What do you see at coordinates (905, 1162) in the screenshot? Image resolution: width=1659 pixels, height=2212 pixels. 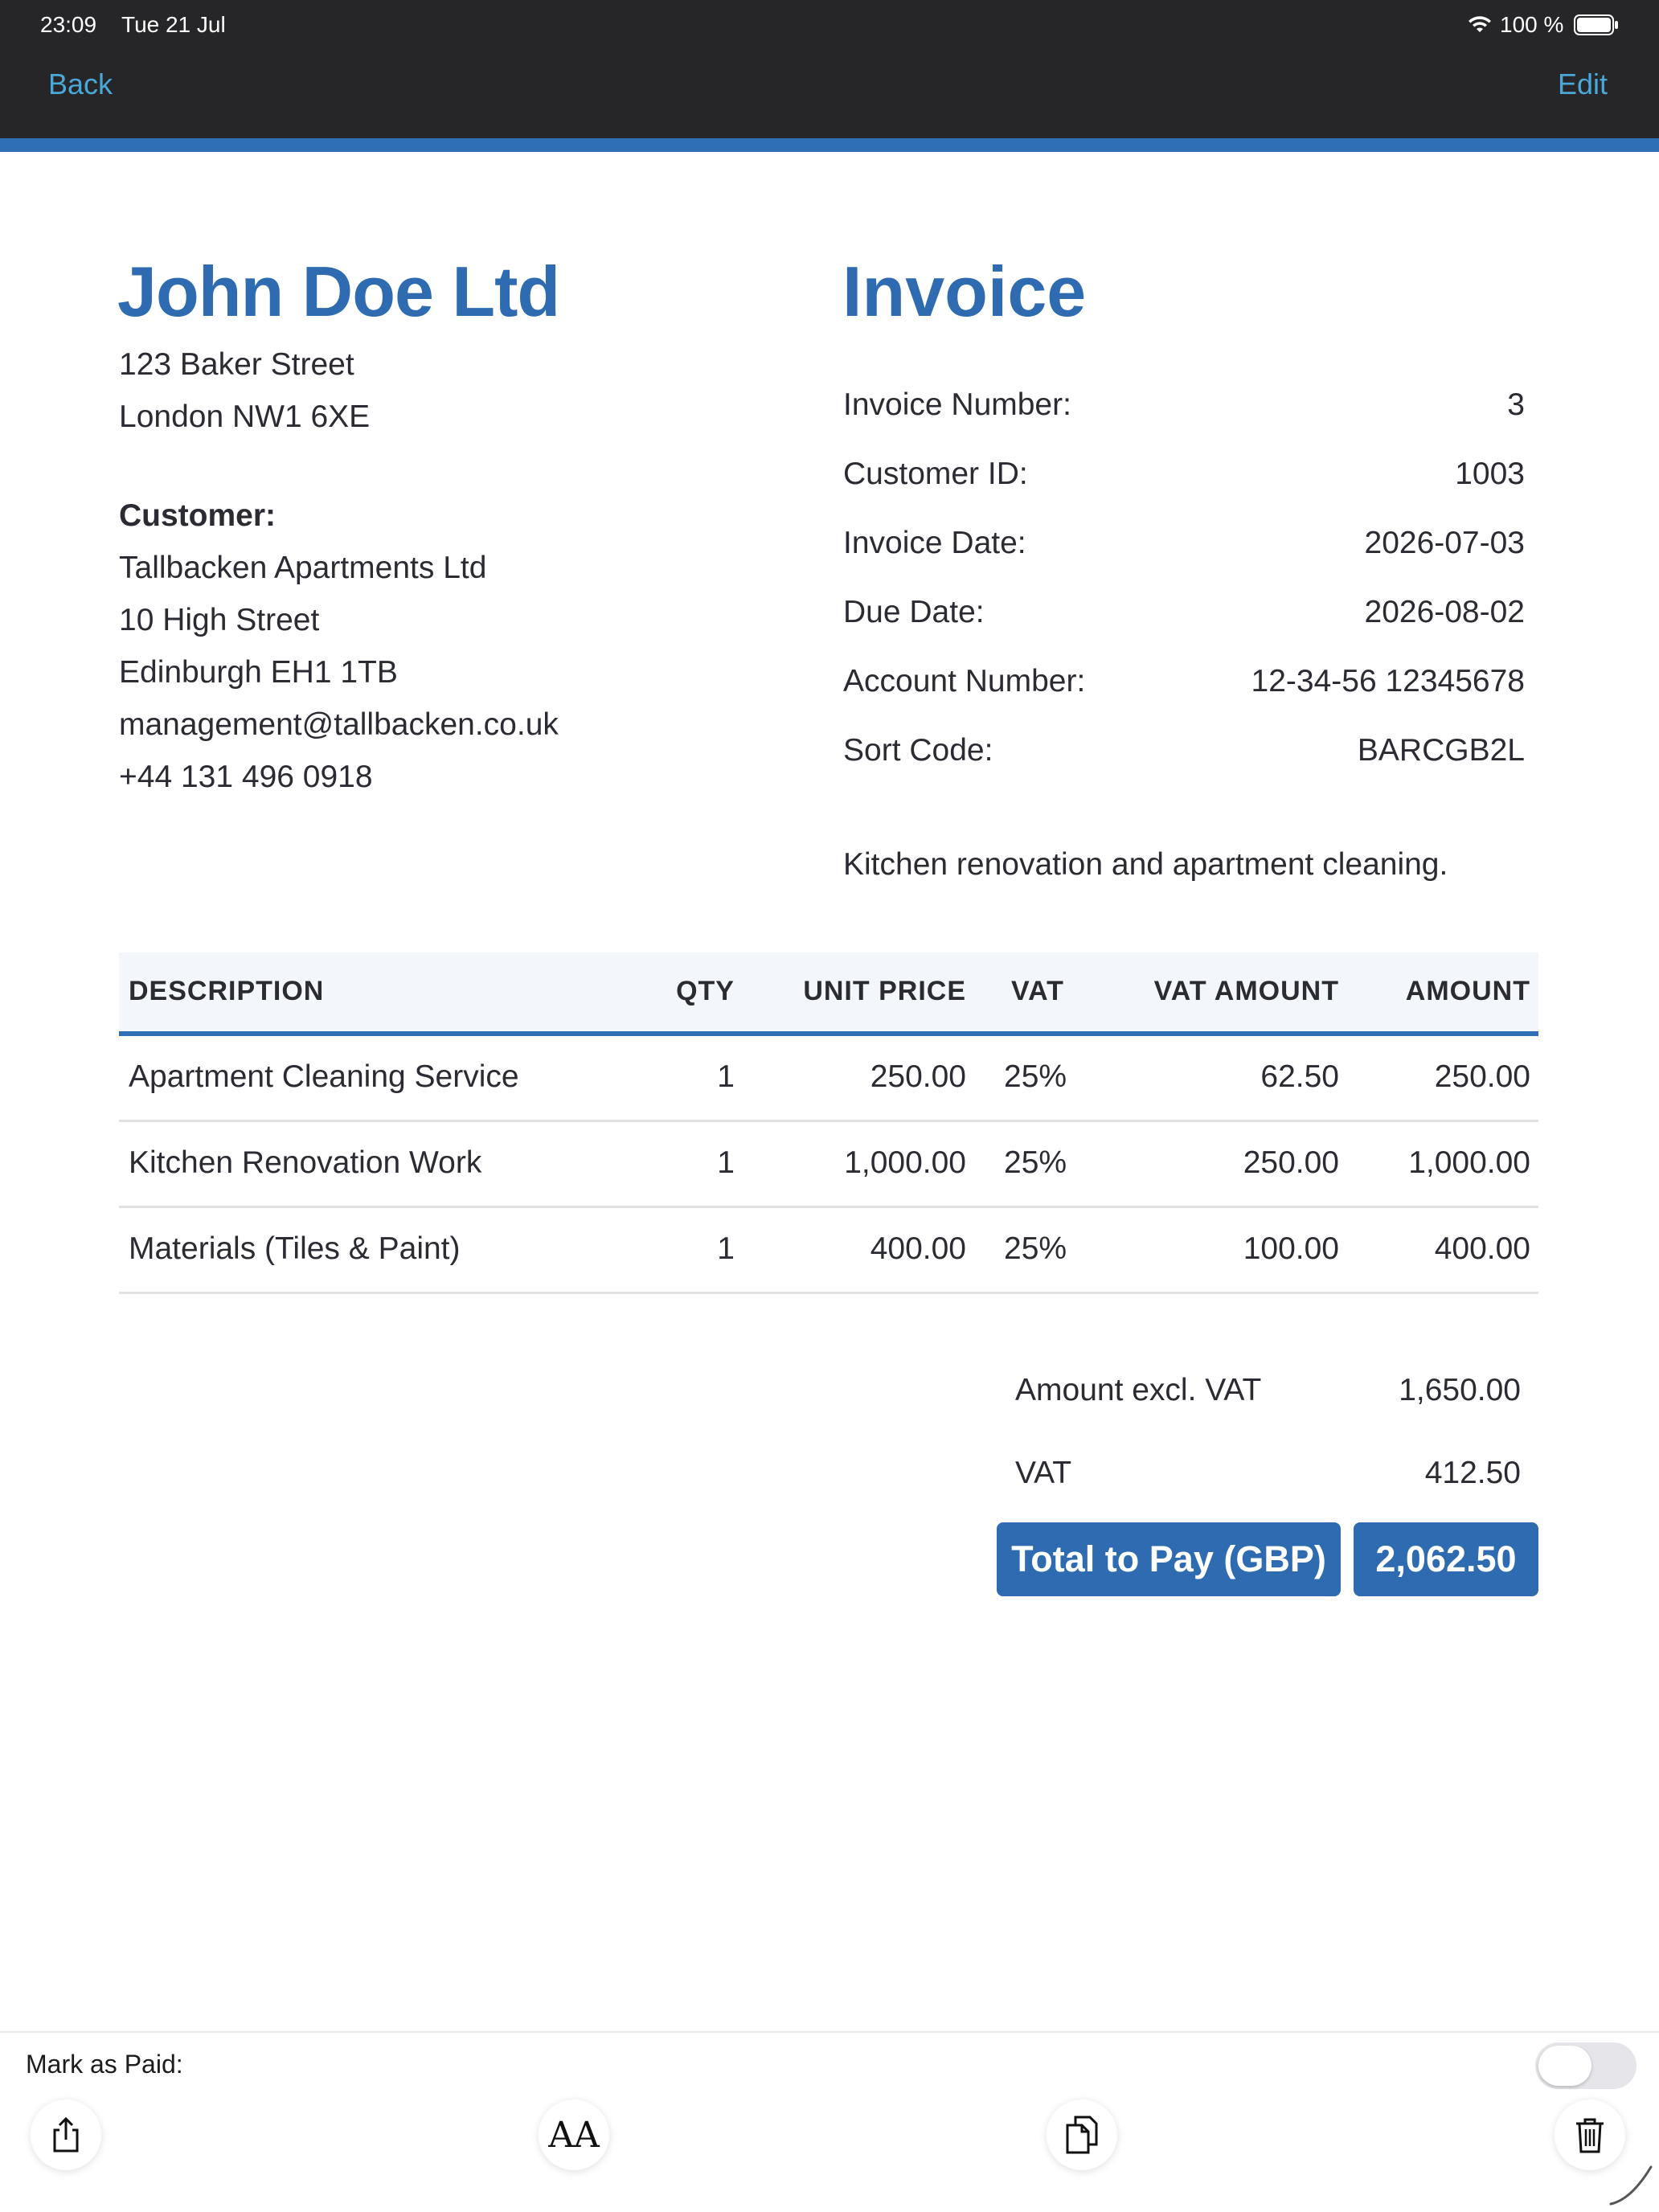 I see `row-unit-price: 1,000.00` at bounding box center [905, 1162].